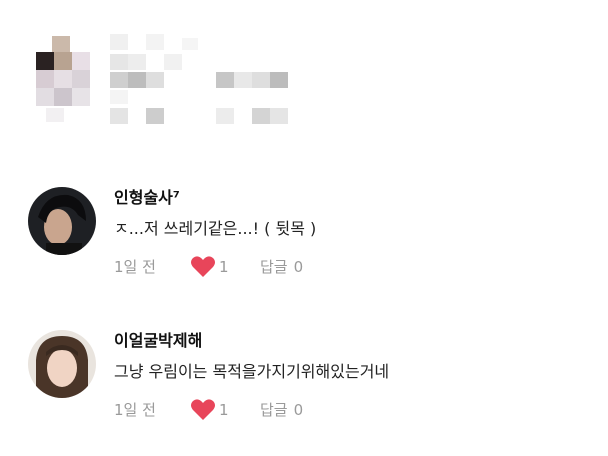 The width and height of the screenshot is (608, 456). Describe the element at coordinates (215, 228) in the screenshot. I see `comment-text: ㅈ...저 쓰레기같은...! ( 뒷목 )` at that location.